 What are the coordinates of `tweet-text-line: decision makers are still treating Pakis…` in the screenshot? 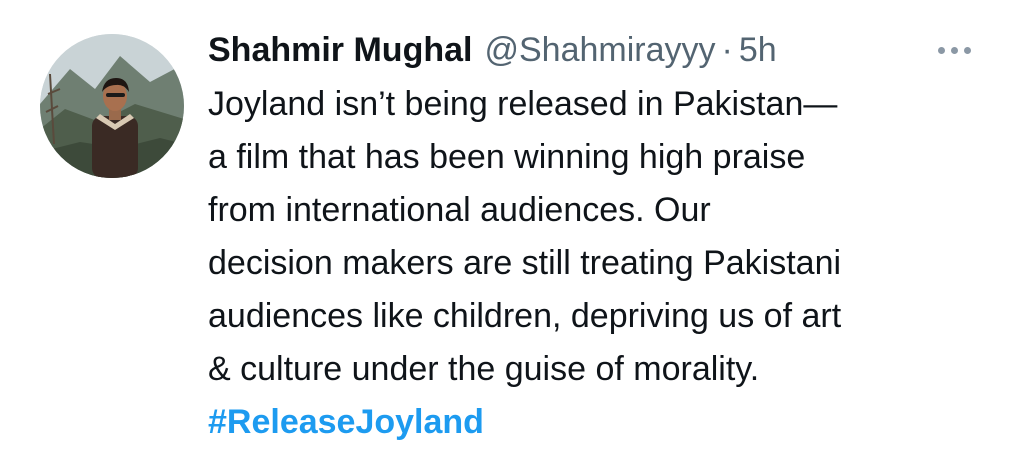 It's located at (525, 263).